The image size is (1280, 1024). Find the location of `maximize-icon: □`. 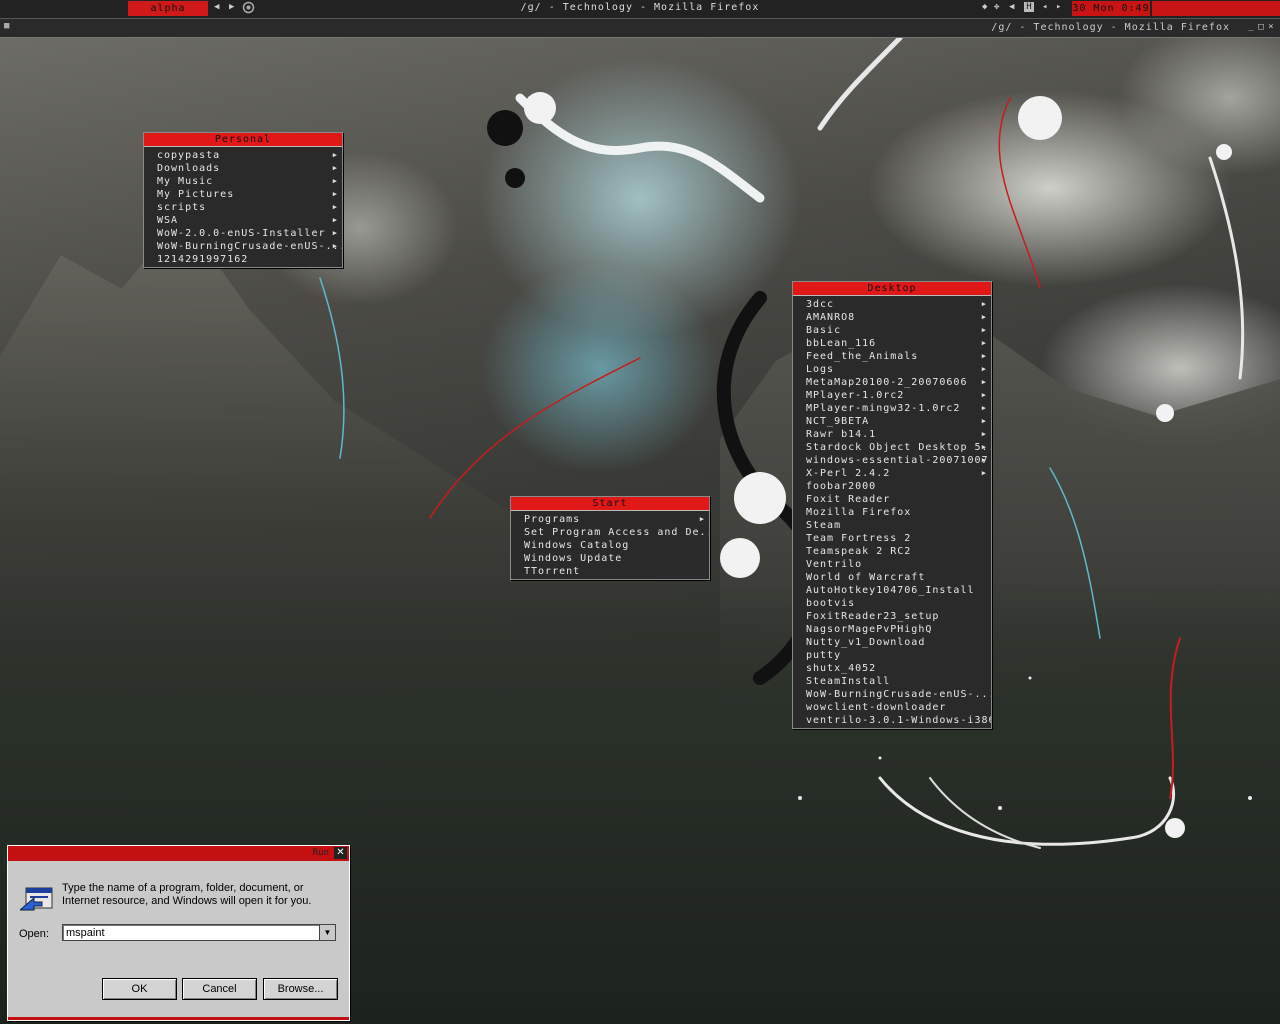

maximize-icon: □ is located at coordinates (1261, 27).